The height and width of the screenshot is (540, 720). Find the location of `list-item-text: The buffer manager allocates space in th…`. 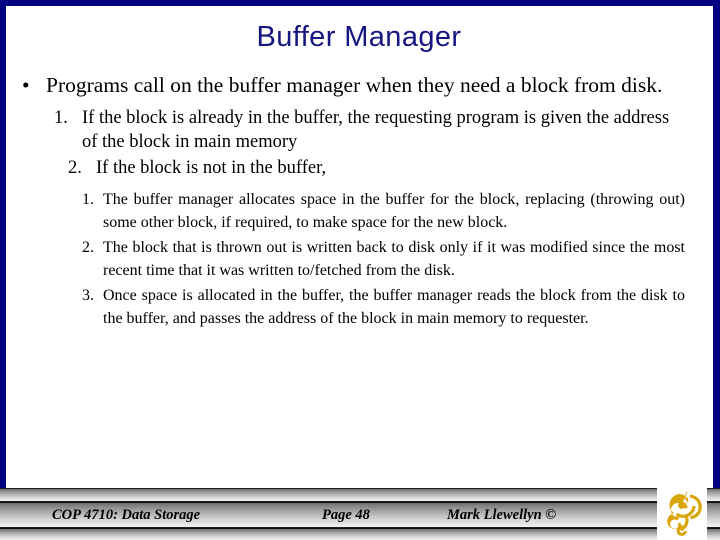

list-item-text: The buffer manager allocates space in th… is located at coordinates (394, 211).